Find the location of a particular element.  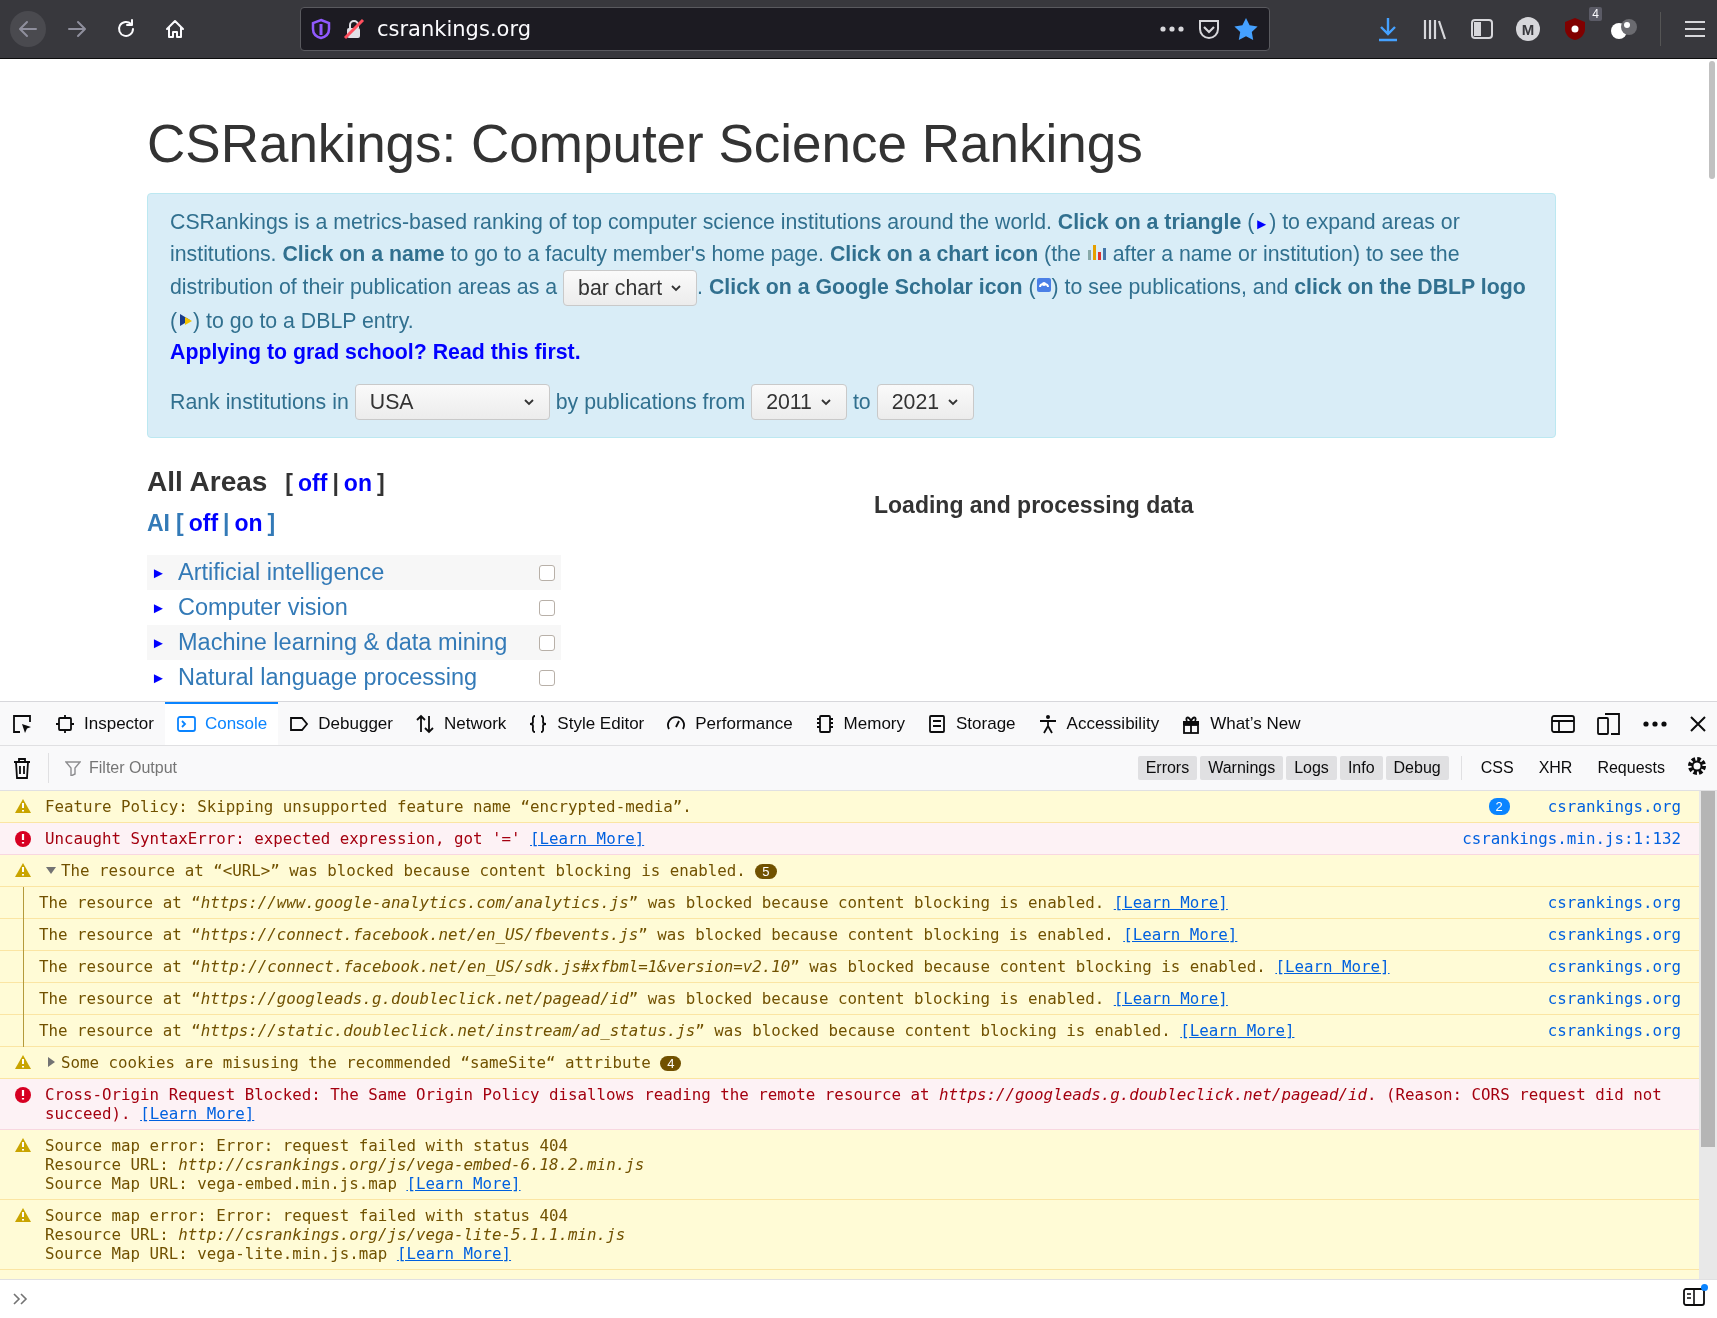

level-filter-button: Warnings is located at coordinates (1242, 768).